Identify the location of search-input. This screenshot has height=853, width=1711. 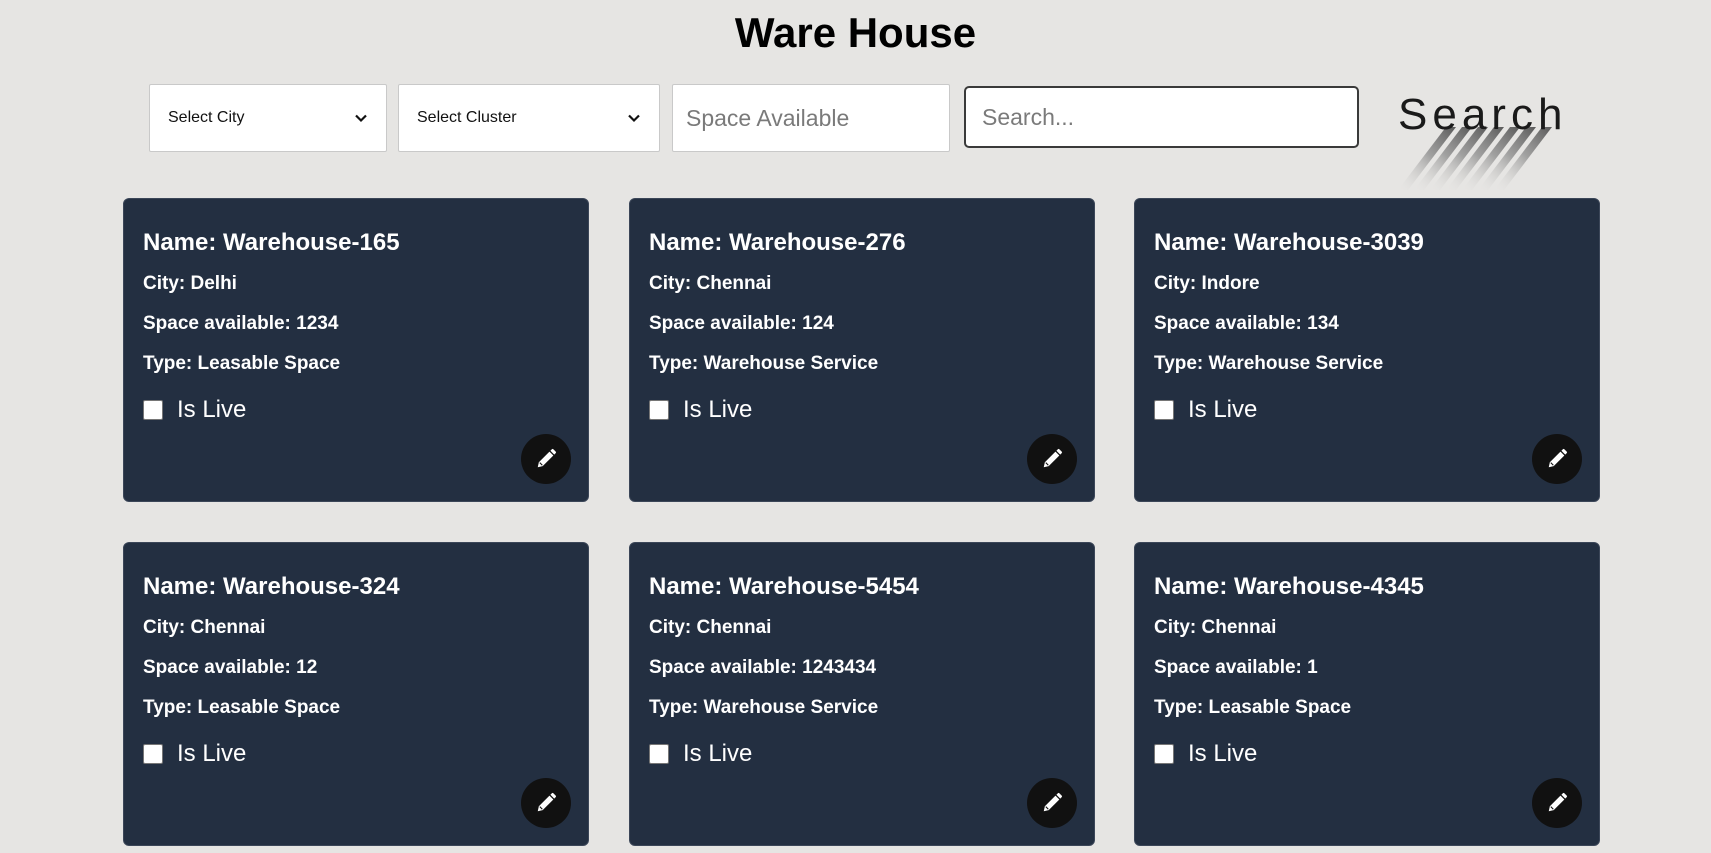
(1161, 117).